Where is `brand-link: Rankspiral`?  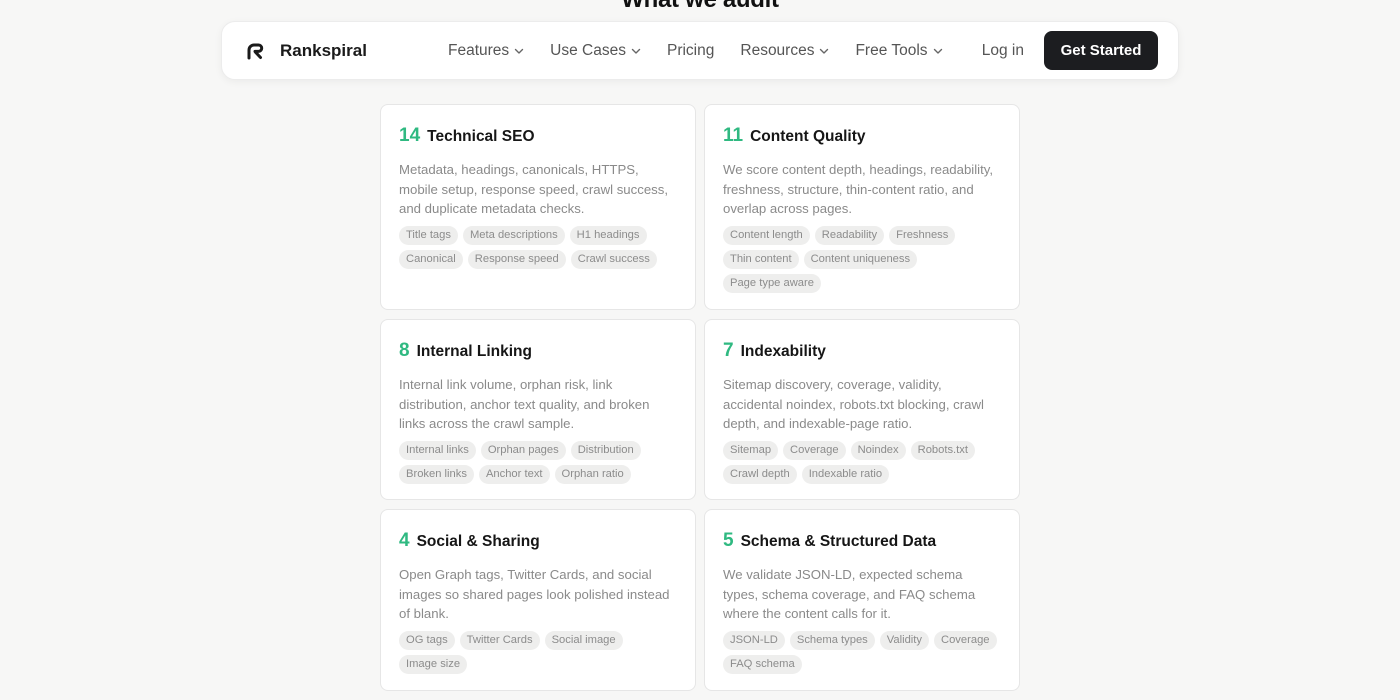
brand-link: Rankspiral is located at coordinates (326, 51).